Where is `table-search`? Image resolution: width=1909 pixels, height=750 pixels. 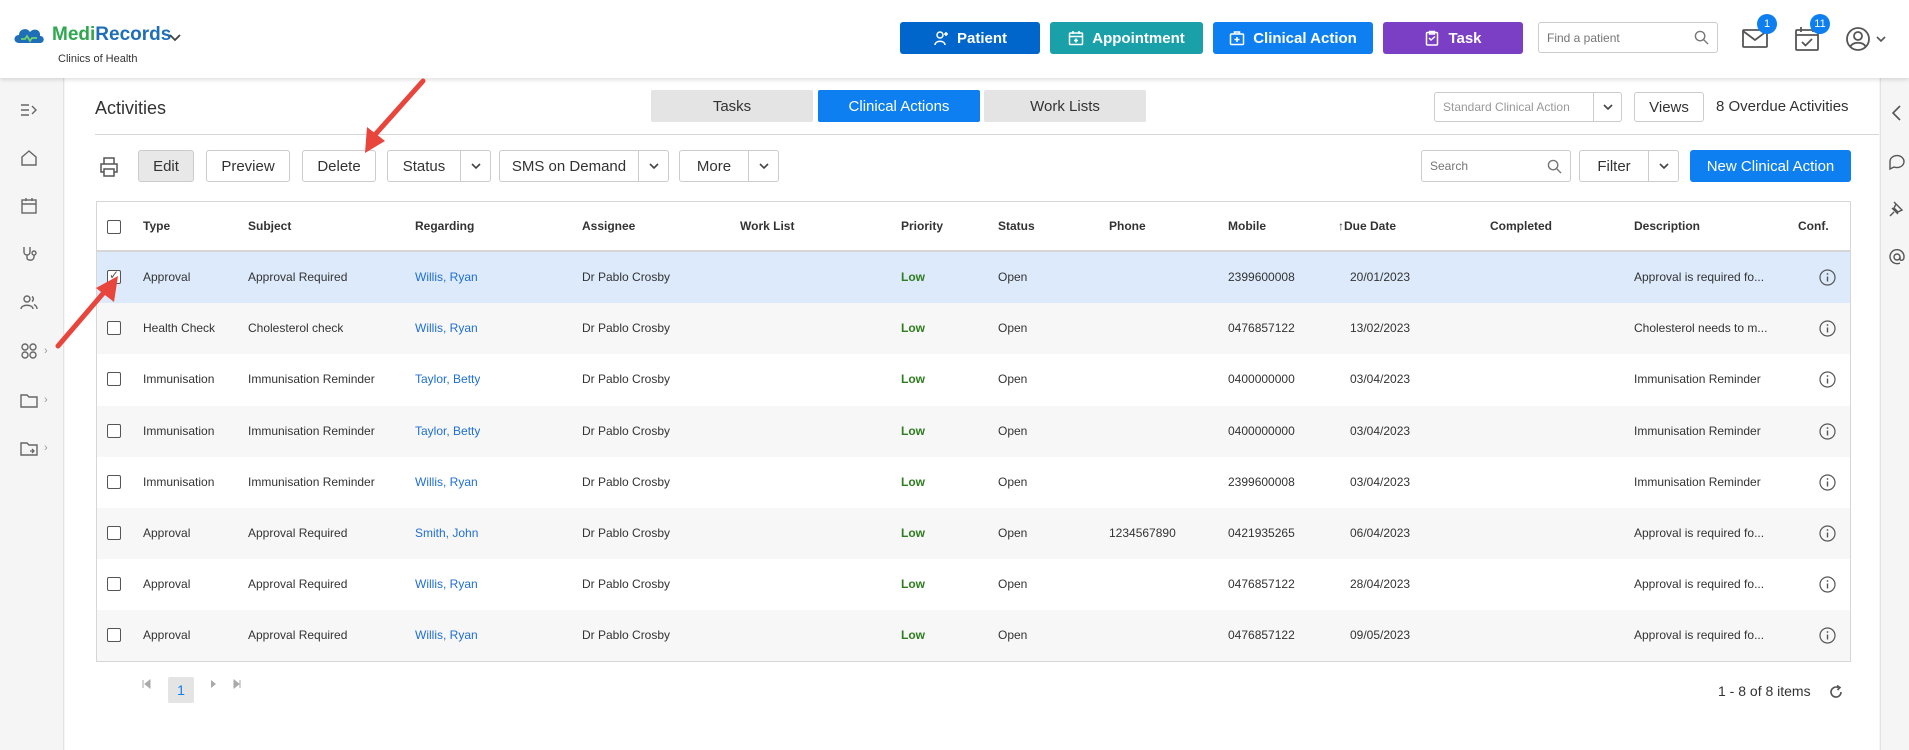 table-search is located at coordinates (1496, 166).